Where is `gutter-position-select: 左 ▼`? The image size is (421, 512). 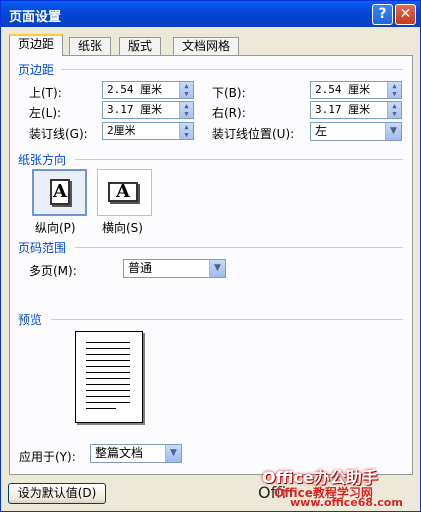 gutter-position-select: 左 ▼ is located at coordinates (356, 131).